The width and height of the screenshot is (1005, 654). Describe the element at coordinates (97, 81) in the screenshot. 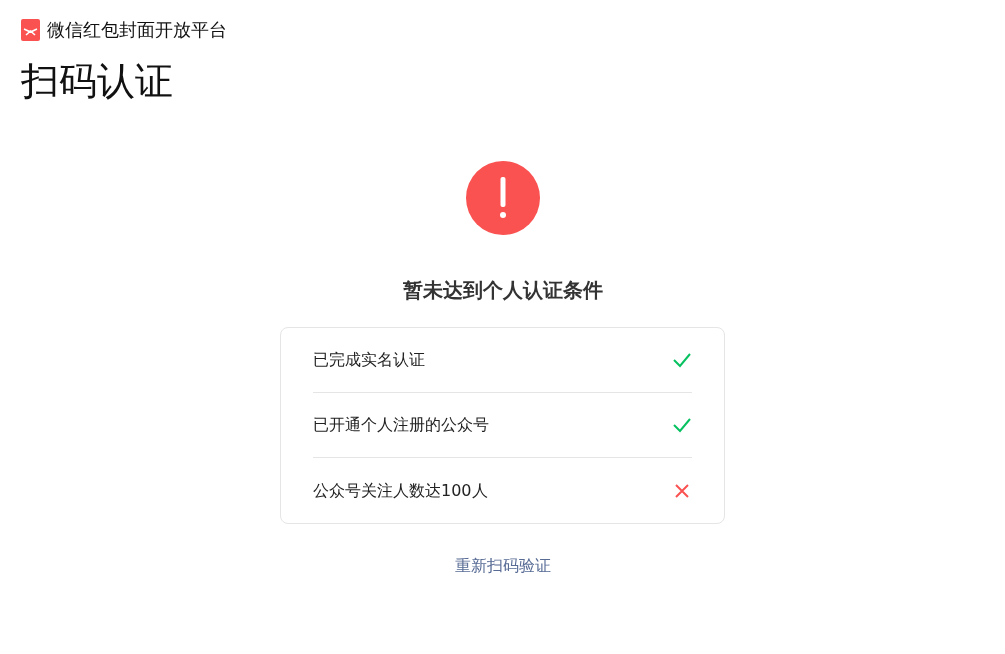

I see `page-title: 扫码认证` at that location.